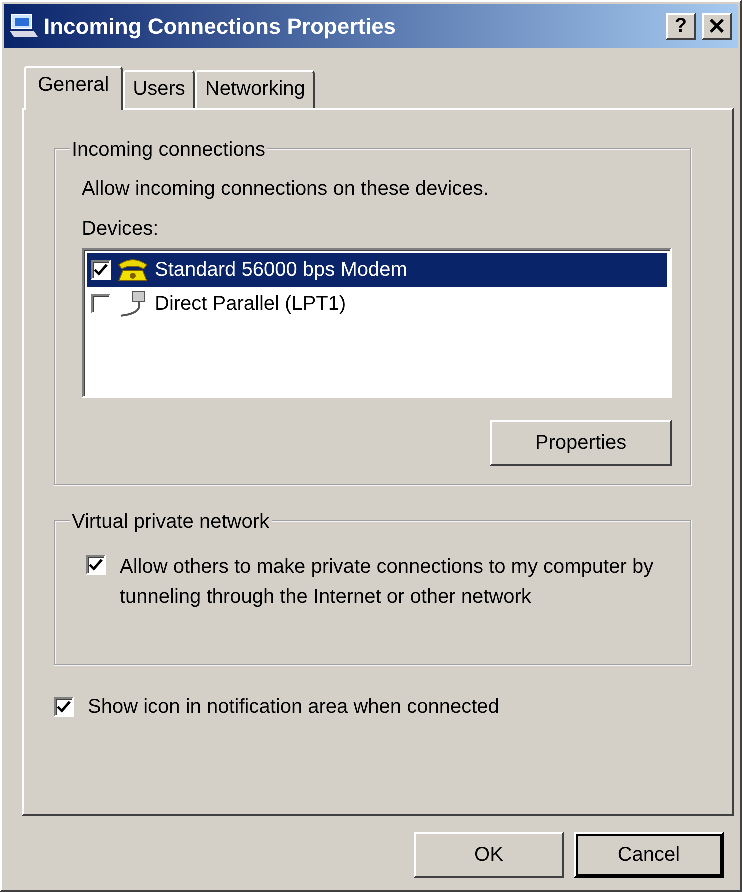 The image size is (742, 892). I want to click on tab: General, so click(74, 88).